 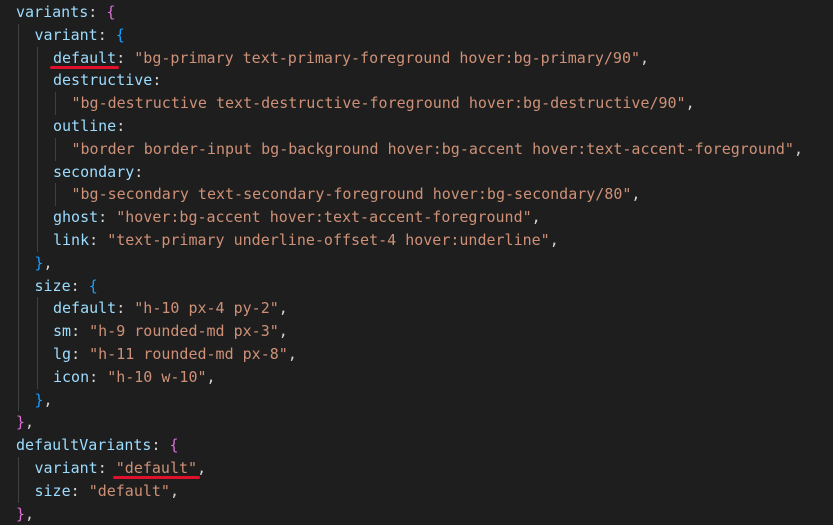 I want to click on code-token: "h-11 rounded-md px-8", so click(x=188, y=354).